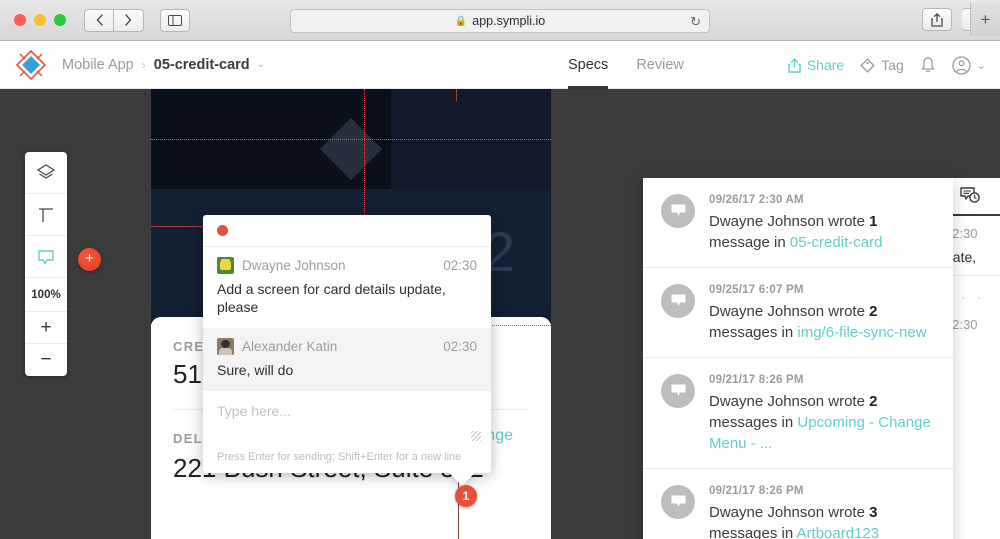 The height and width of the screenshot is (539, 1000). What do you see at coordinates (202, 65) in the screenshot?
I see `breadcrumb-current: 05-credit-card` at bounding box center [202, 65].